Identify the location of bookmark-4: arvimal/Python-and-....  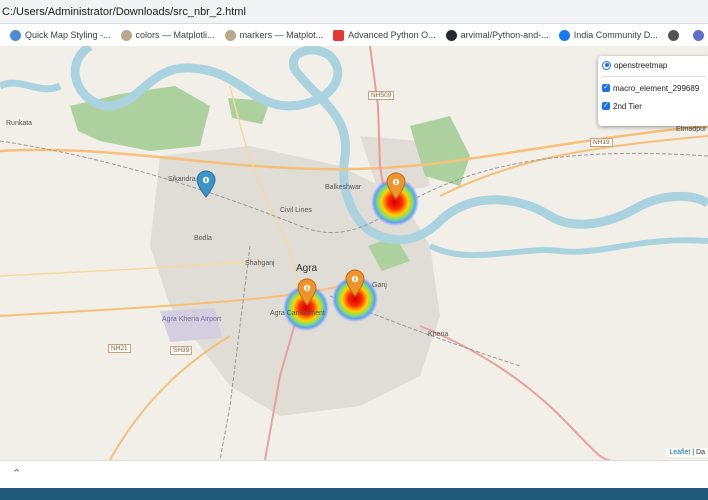
(497, 35).